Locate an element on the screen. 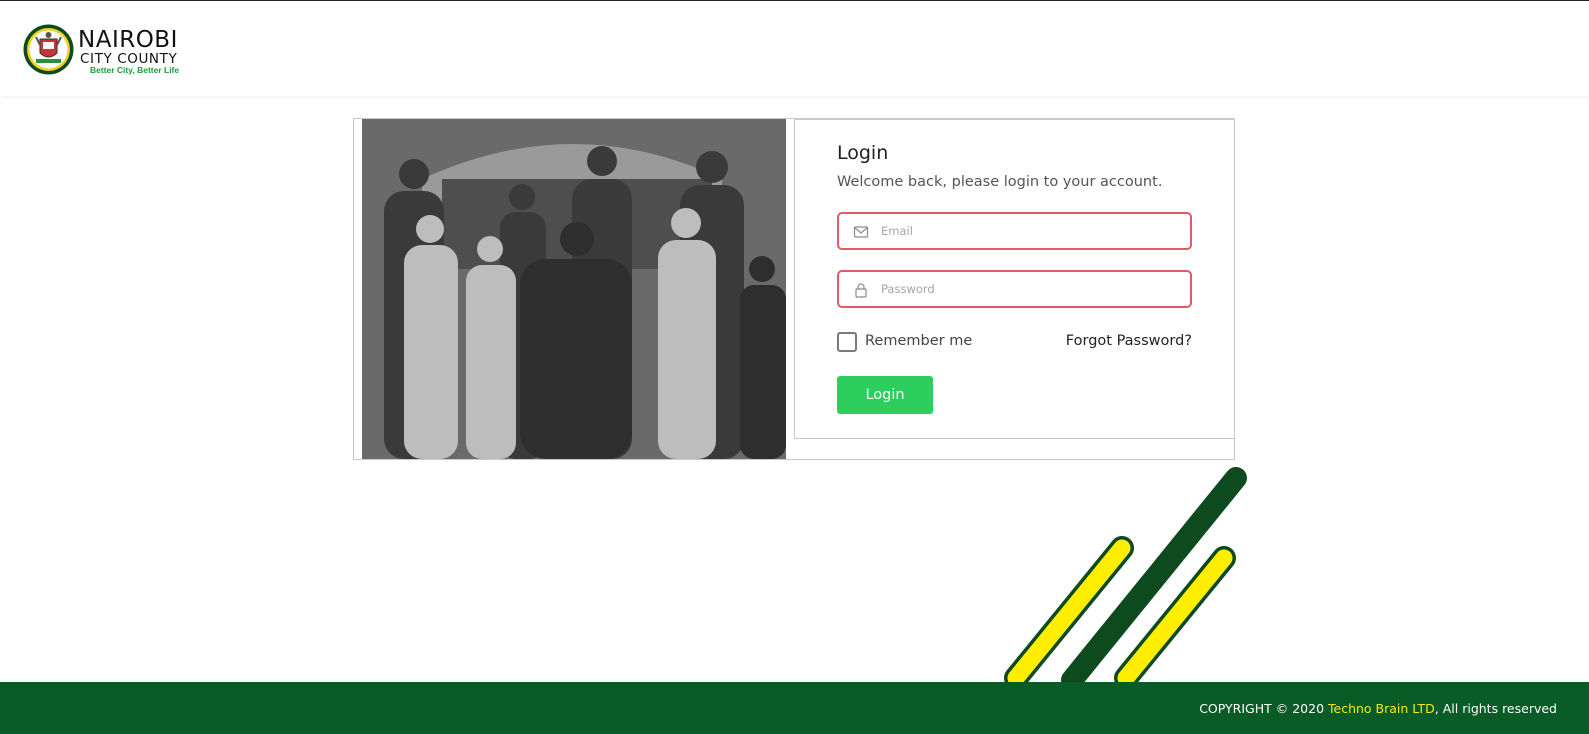  county-seal-icon is located at coordinates (48, 49).